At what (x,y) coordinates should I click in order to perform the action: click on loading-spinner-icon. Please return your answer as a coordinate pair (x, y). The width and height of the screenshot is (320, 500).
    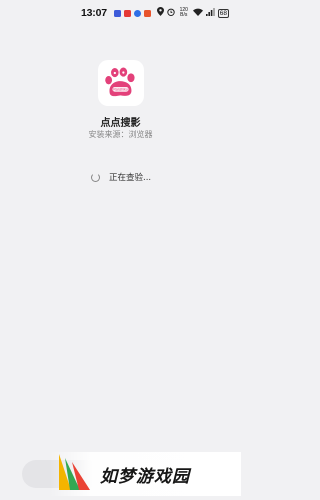
    Looking at the image, I should click on (95, 177).